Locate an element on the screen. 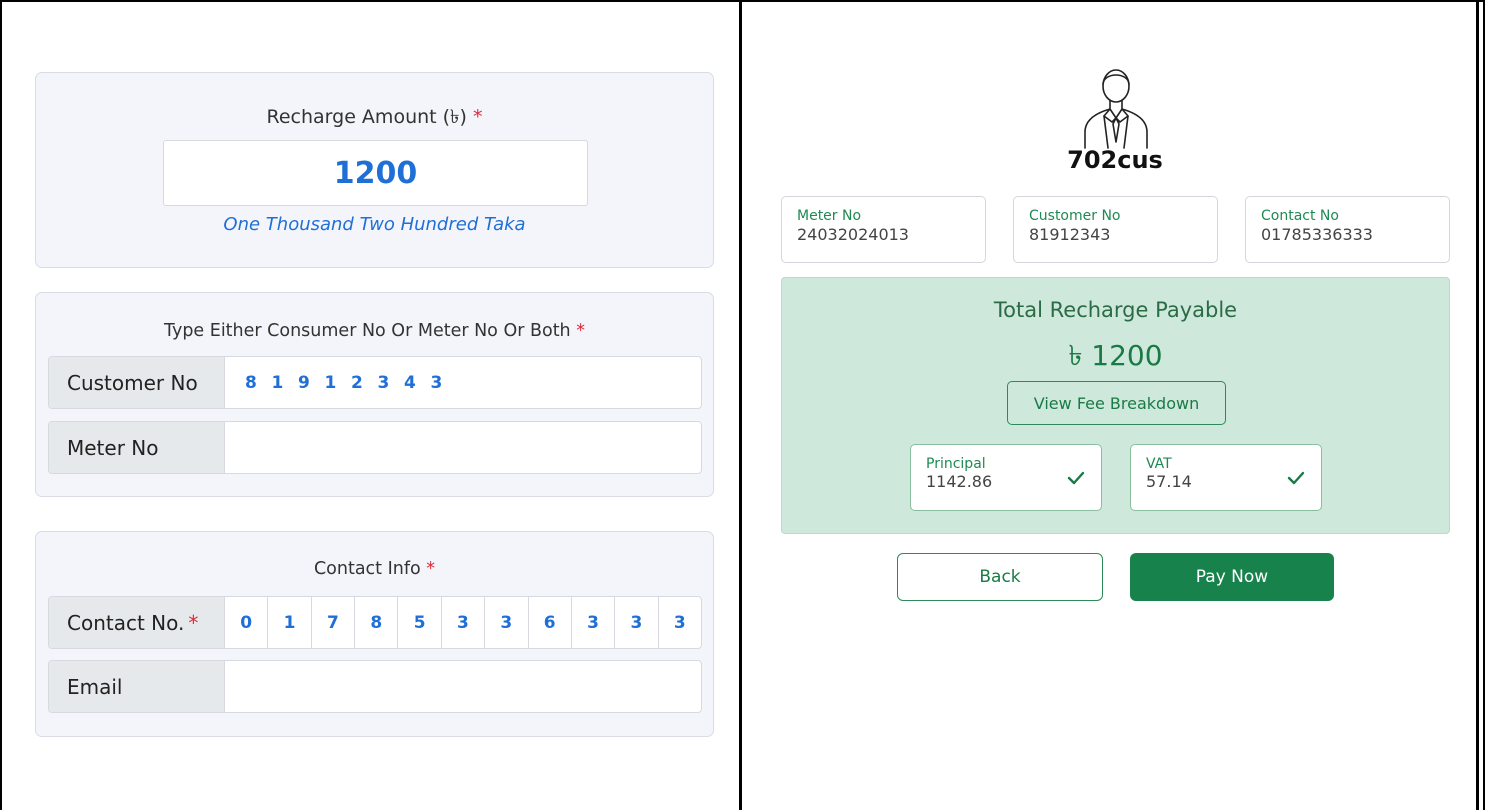  meter-no-label: Meter No is located at coordinates (137, 447).